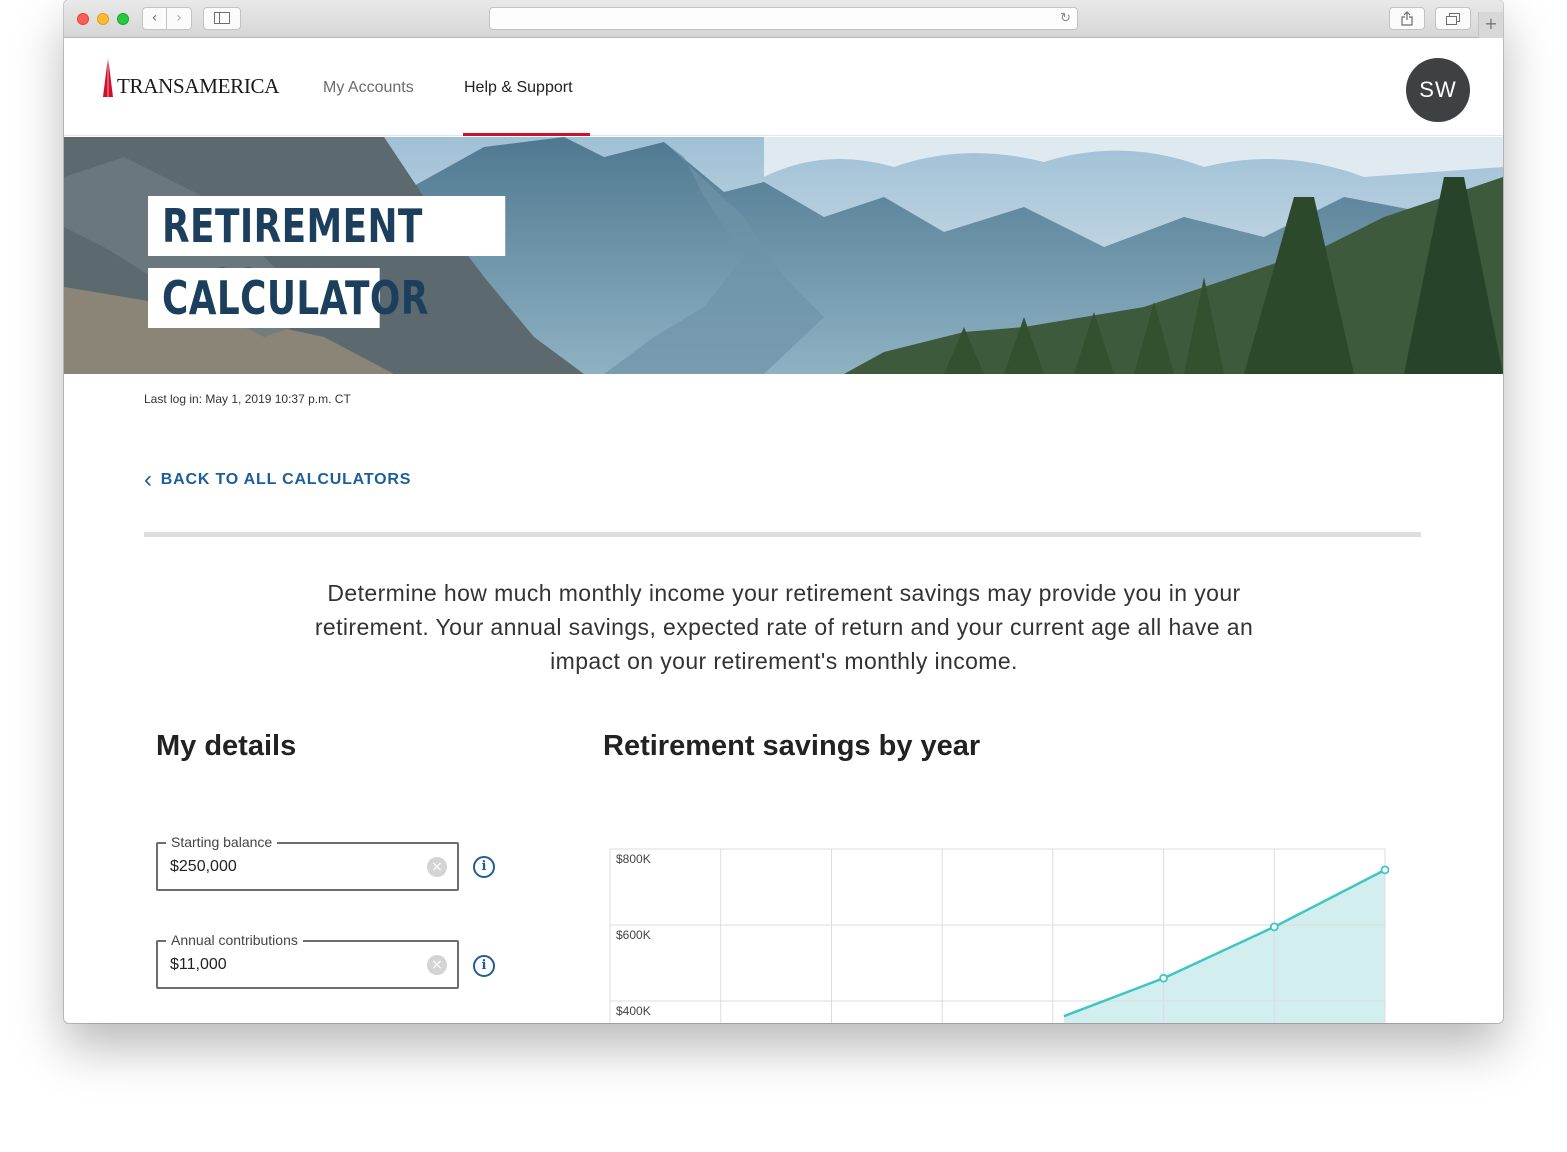  Describe the element at coordinates (1224, 946) in the screenshot. I see `chart-area-fill` at that location.